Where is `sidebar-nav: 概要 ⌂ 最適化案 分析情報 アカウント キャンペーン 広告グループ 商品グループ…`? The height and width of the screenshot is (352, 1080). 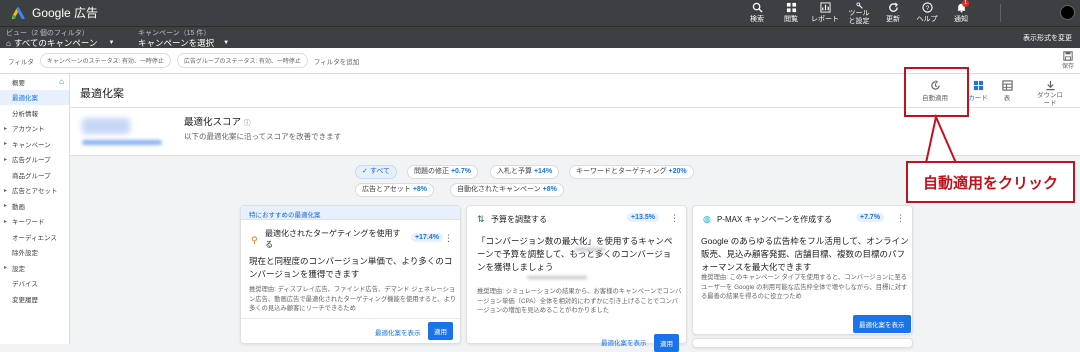 sidebar-nav: 概要 ⌂ 最適化案 分析情報 アカウント キャンペーン 広告グループ 商品グループ… is located at coordinates (35, 209).